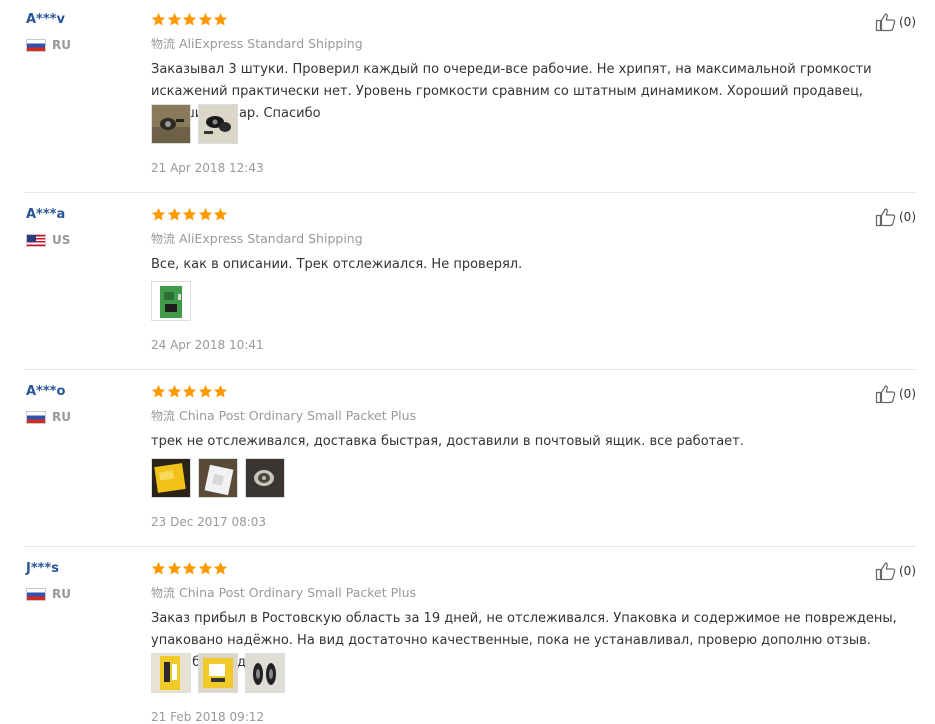  What do you see at coordinates (42, 568) in the screenshot?
I see `buyer-name: J***s` at bounding box center [42, 568].